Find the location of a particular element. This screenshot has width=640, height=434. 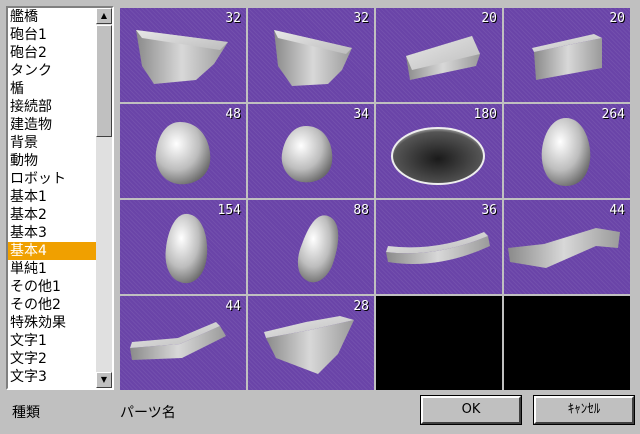

category-item: 動物 is located at coordinates (52, 161).